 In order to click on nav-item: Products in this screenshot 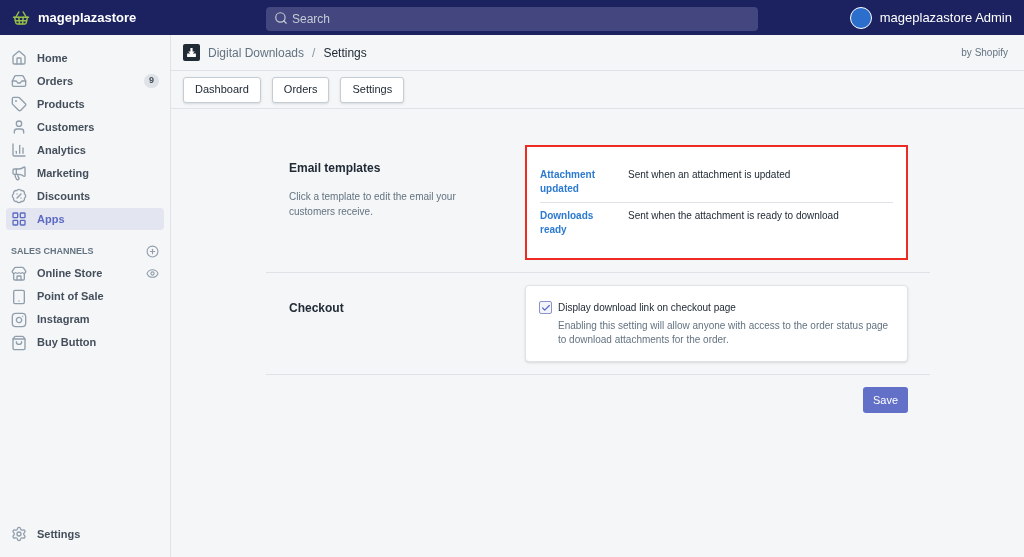, I will do `click(85, 104)`.